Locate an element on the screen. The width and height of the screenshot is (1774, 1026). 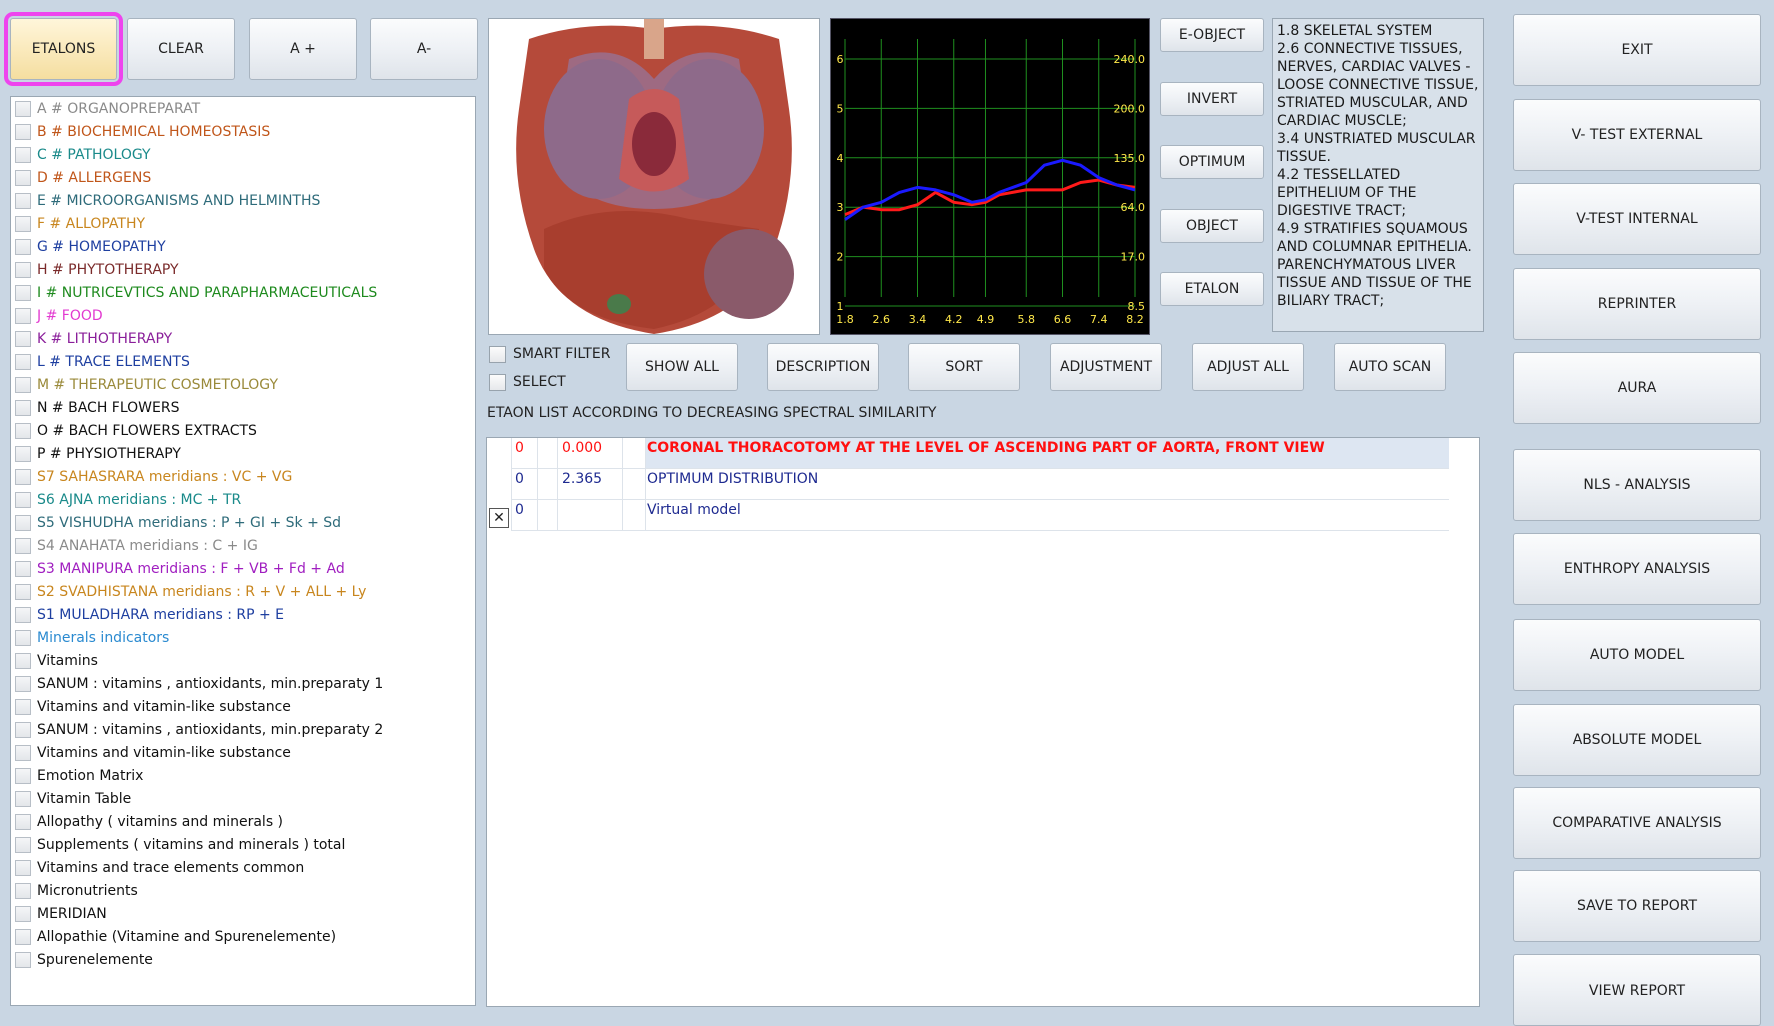
reprinter-button: REPRINTER is located at coordinates (1637, 304).